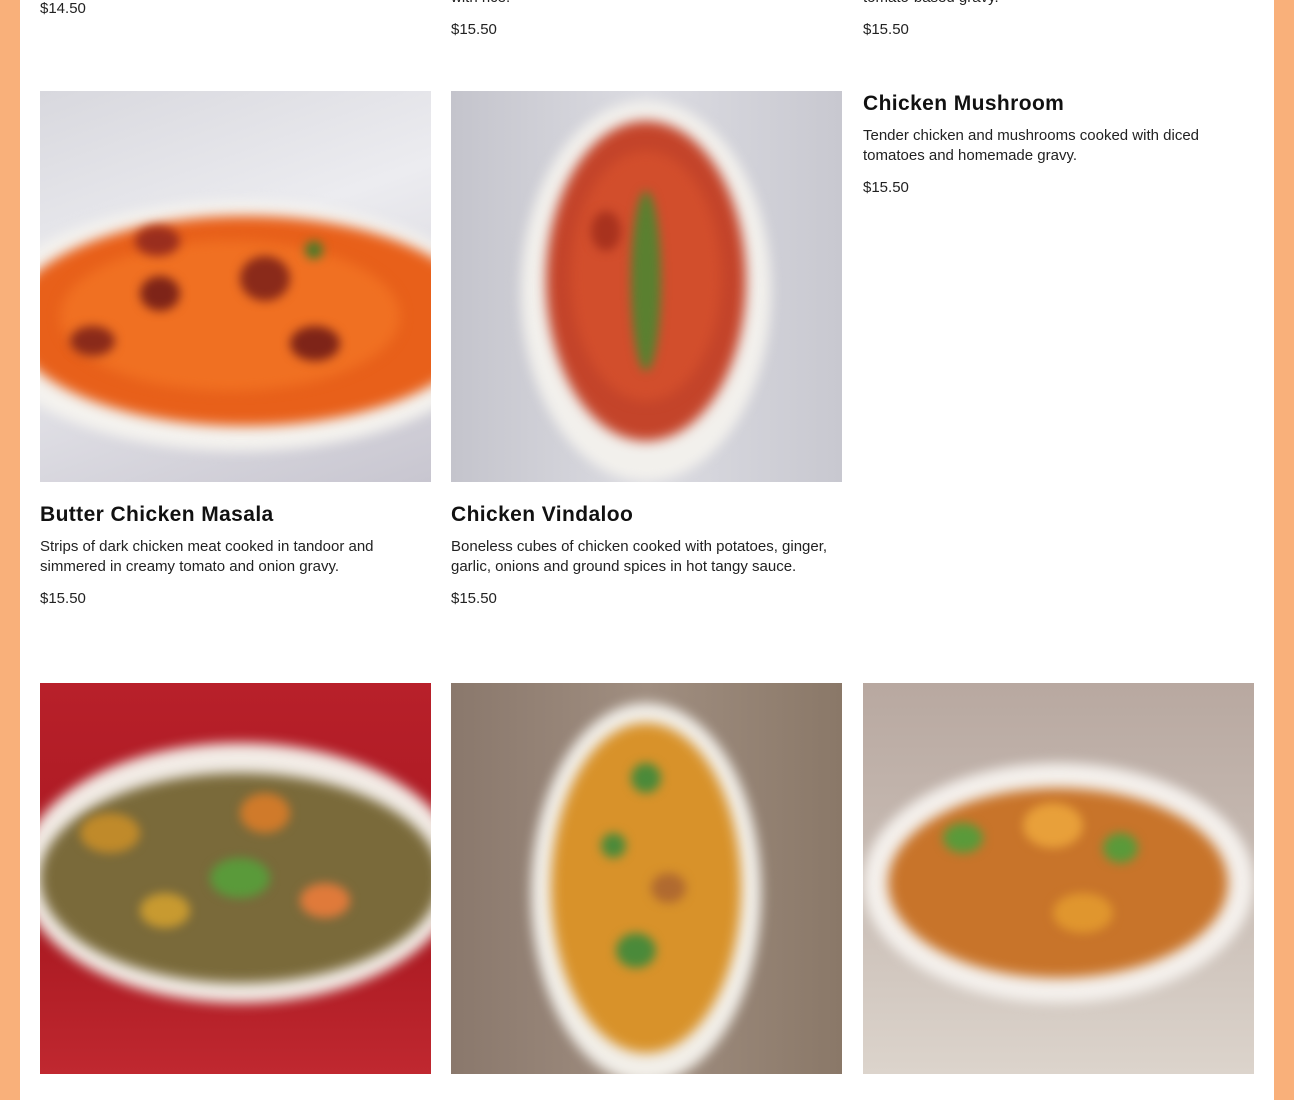 This screenshot has width=1294, height=1100. I want to click on item-name: Butter Chicken Masala, so click(157, 514).